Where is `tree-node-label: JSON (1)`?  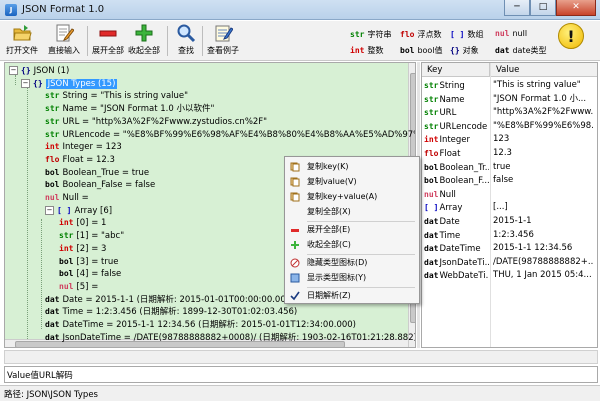 tree-node-label: JSON (1) is located at coordinates (51, 71).